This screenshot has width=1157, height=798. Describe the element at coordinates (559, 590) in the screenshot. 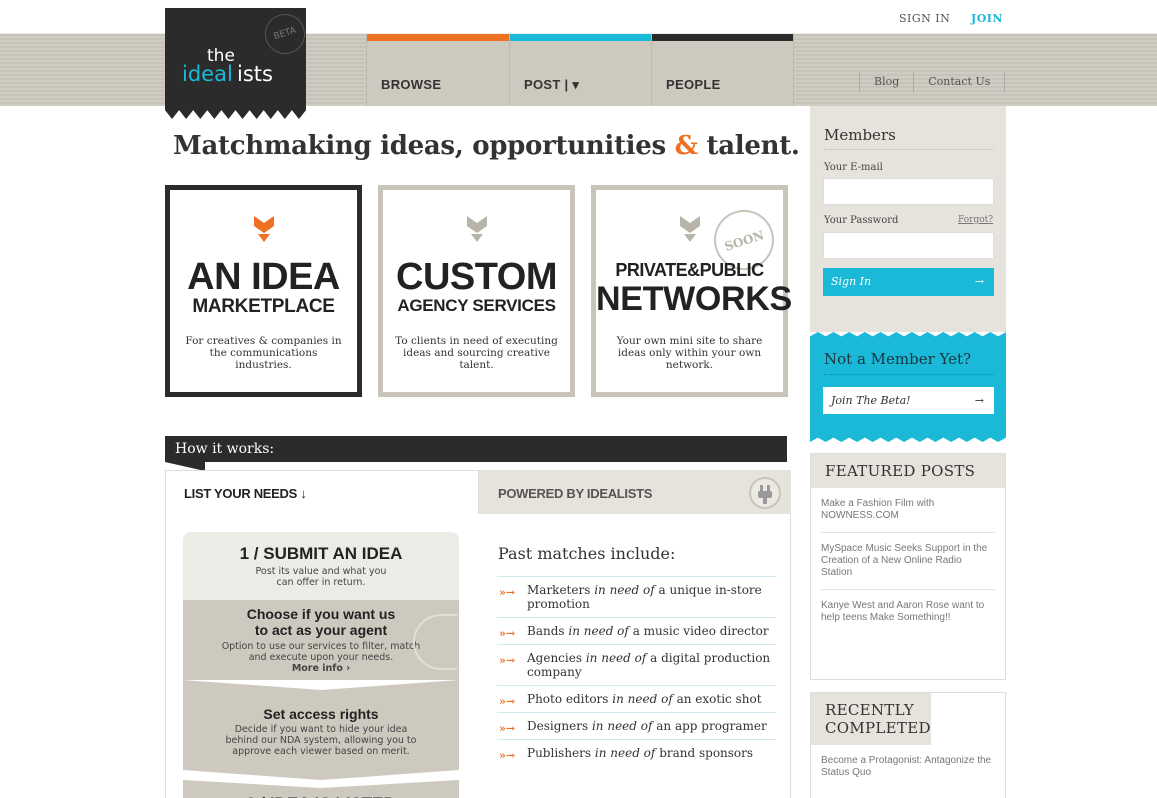

I see `match-who: Marketers` at that location.